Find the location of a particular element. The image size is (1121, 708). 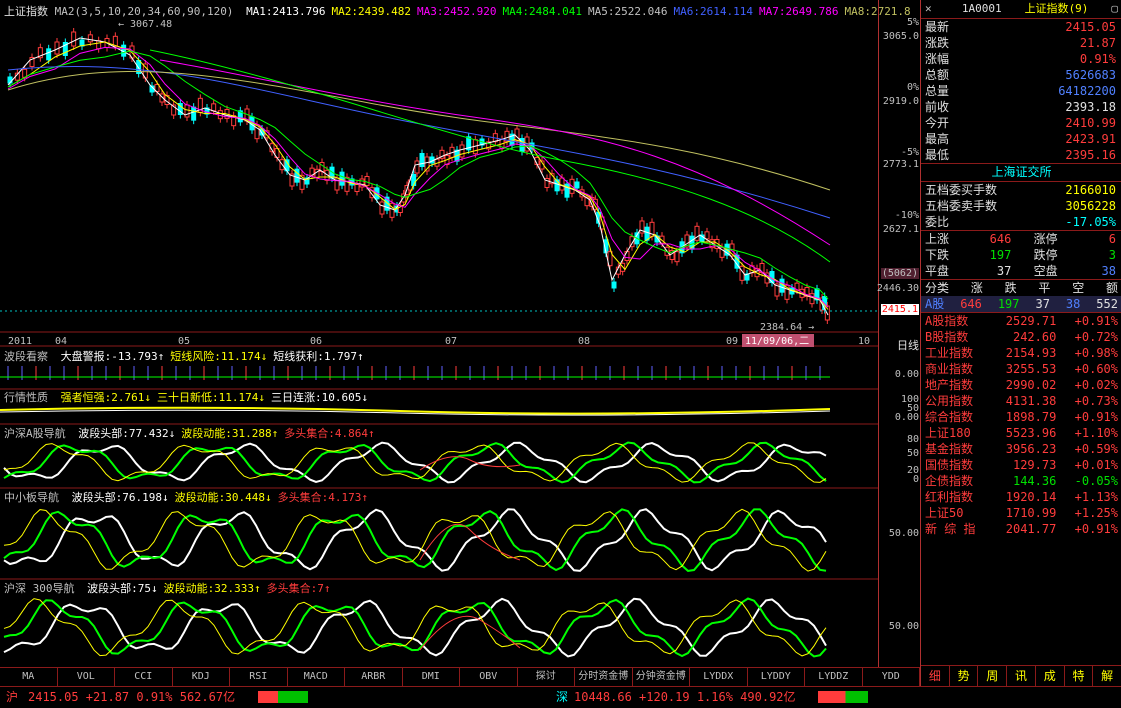

price-label: 2627.1 is located at coordinates (900, 229).